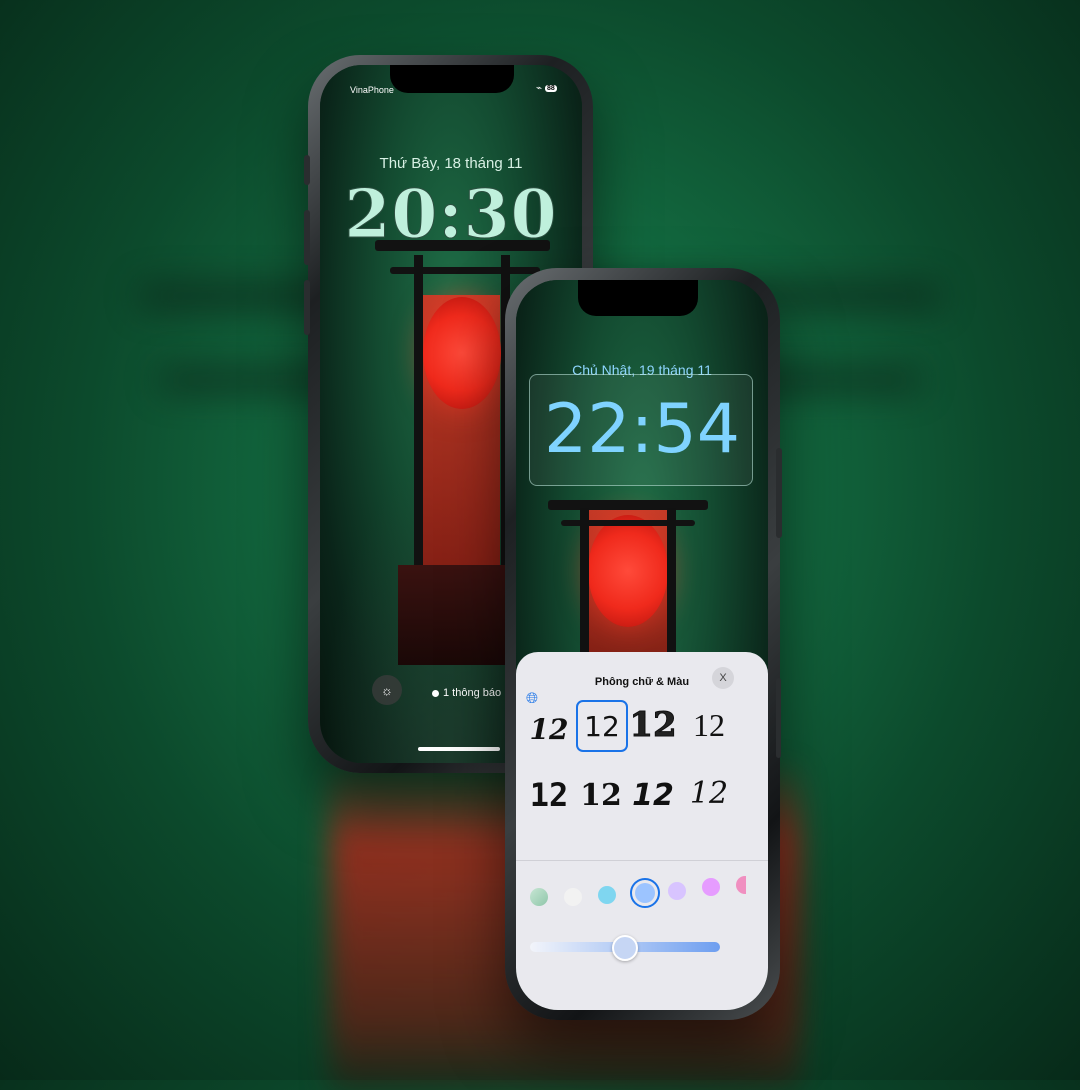 The image size is (1080, 1090). I want to click on font-option-6: 12, so click(601, 795).